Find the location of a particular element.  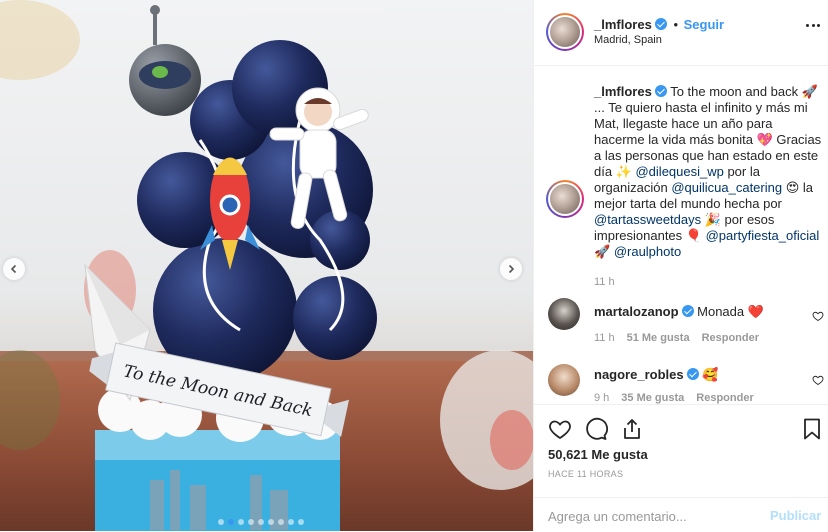

carousel-dots is located at coordinates (261, 522).